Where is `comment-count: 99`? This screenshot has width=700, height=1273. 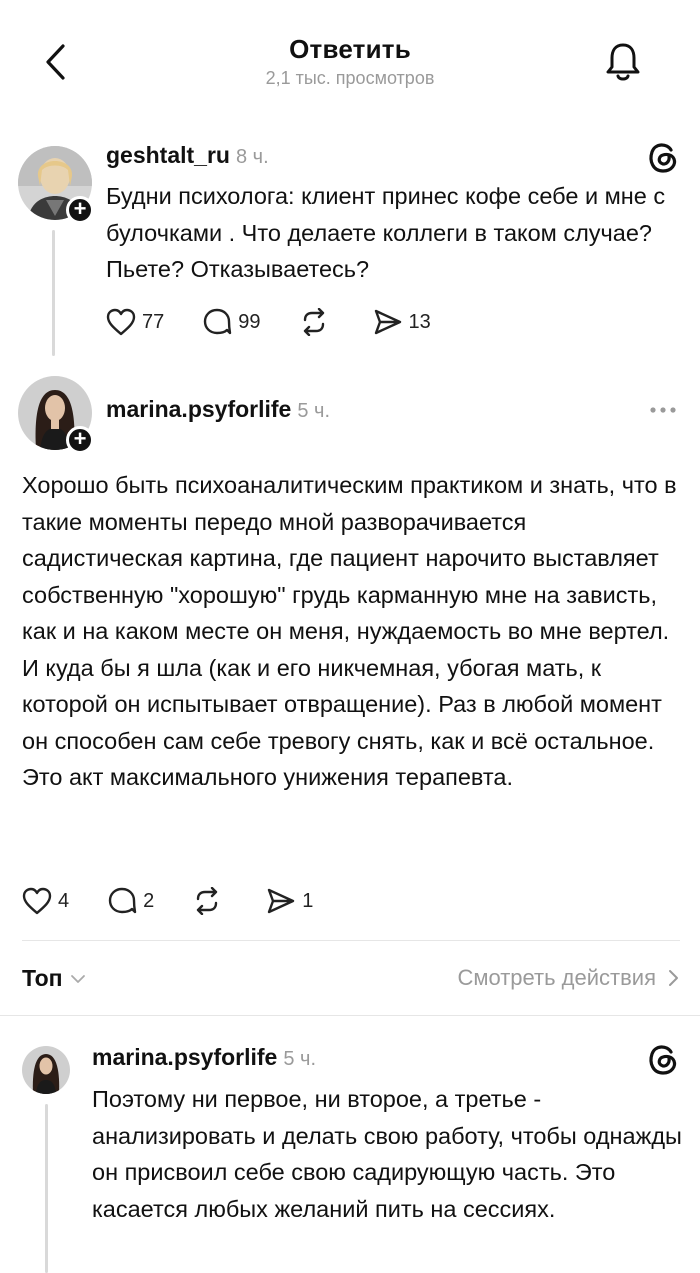
comment-count: 99 is located at coordinates (249, 321).